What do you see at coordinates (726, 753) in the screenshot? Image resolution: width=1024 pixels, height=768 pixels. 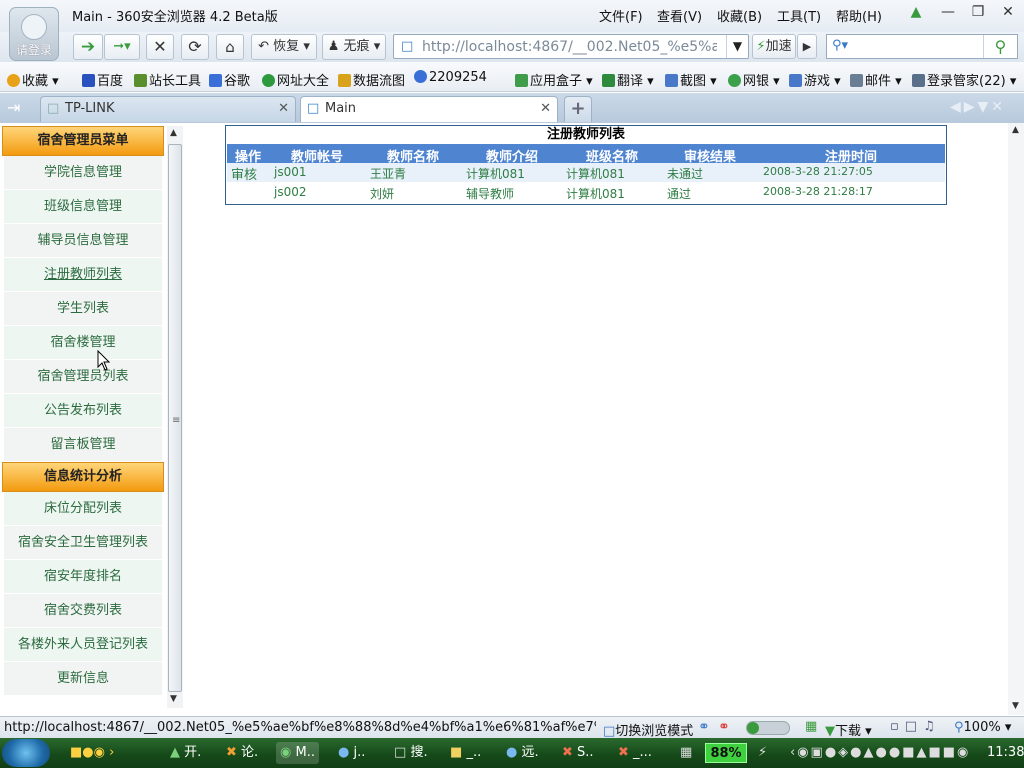 I see `battery-indicator: 88%` at bounding box center [726, 753].